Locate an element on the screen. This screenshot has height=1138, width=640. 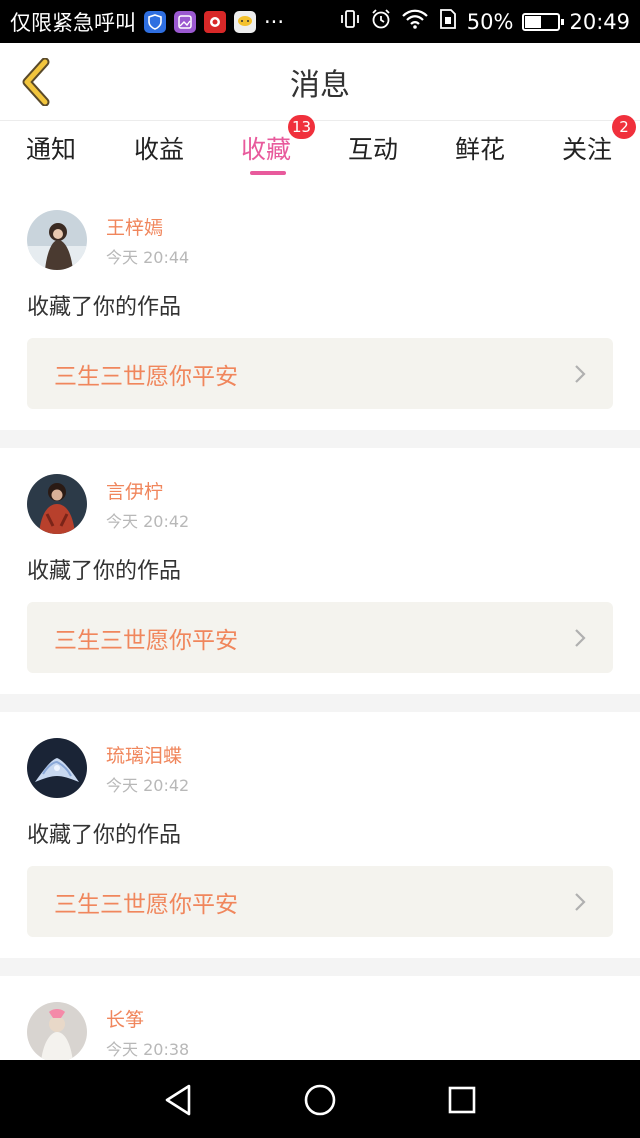
more-notifications: ··· is located at coordinates (274, 21).